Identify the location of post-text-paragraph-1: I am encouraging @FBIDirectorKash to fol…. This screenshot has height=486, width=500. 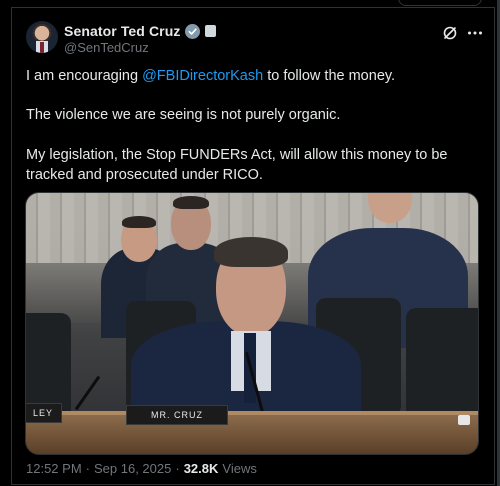
(246, 76).